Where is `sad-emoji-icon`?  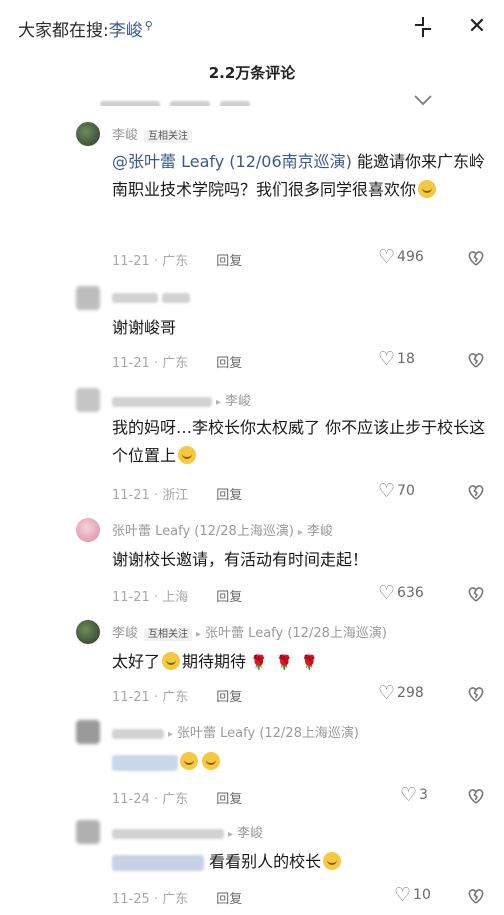
sad-emoji-icon is located at coordinates (332, 861).